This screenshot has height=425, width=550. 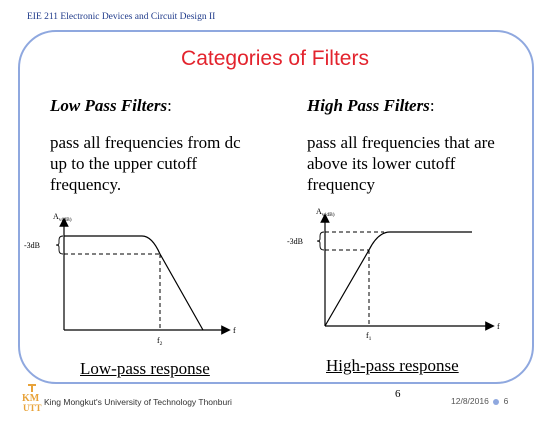 What do you see at coordinates (32, 407) in the screenshot?
I see `svg-text: UTT` at bounding box center [32, 407].